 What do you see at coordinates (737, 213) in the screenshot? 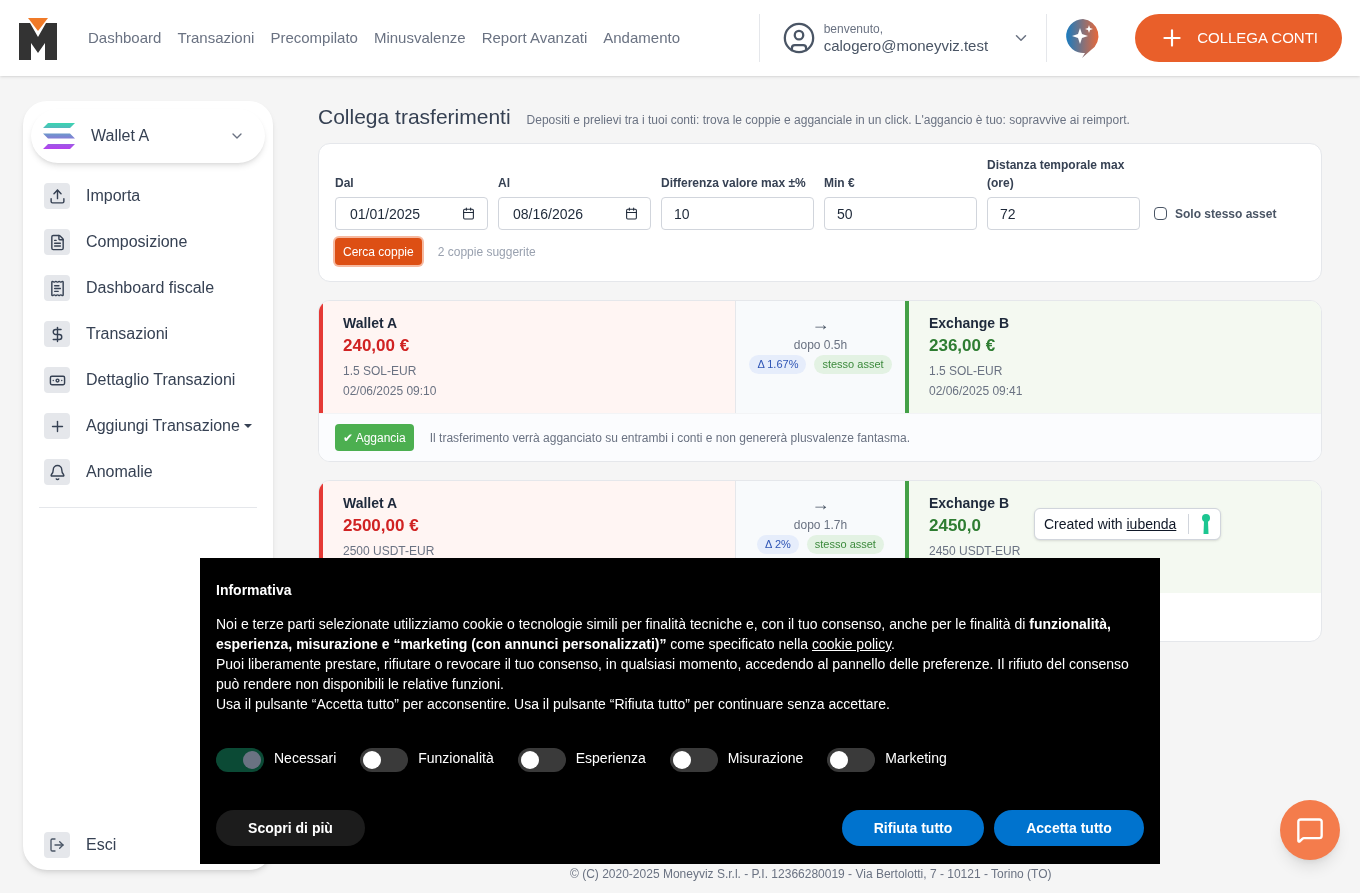
I see `number-field: 10` at bounding box center [737, 213].